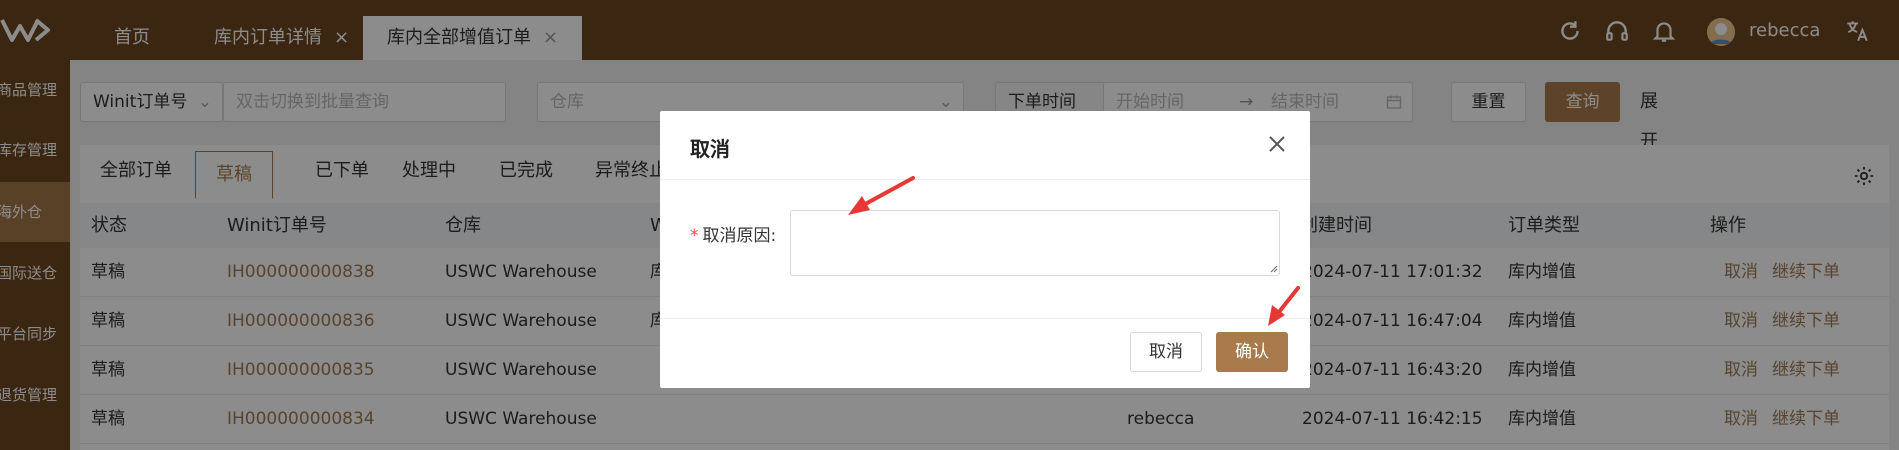 The width and height of the screenshot is (1899, 450). I want to click on resize-handle-icon, so click(1273, 268).